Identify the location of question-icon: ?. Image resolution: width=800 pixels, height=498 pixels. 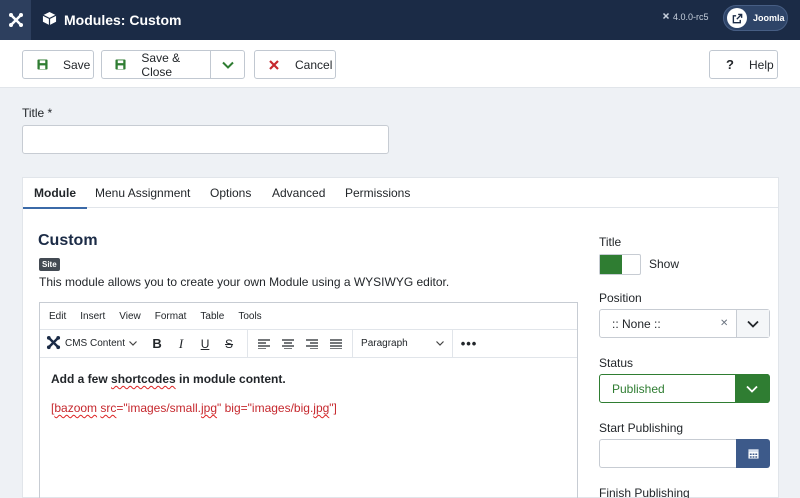
(730, 64).